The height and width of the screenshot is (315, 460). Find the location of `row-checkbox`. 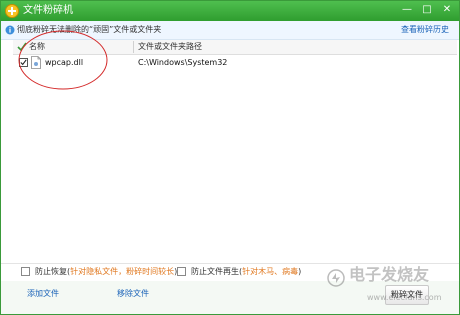

row-checkbox is located at coordinates (23, 62).